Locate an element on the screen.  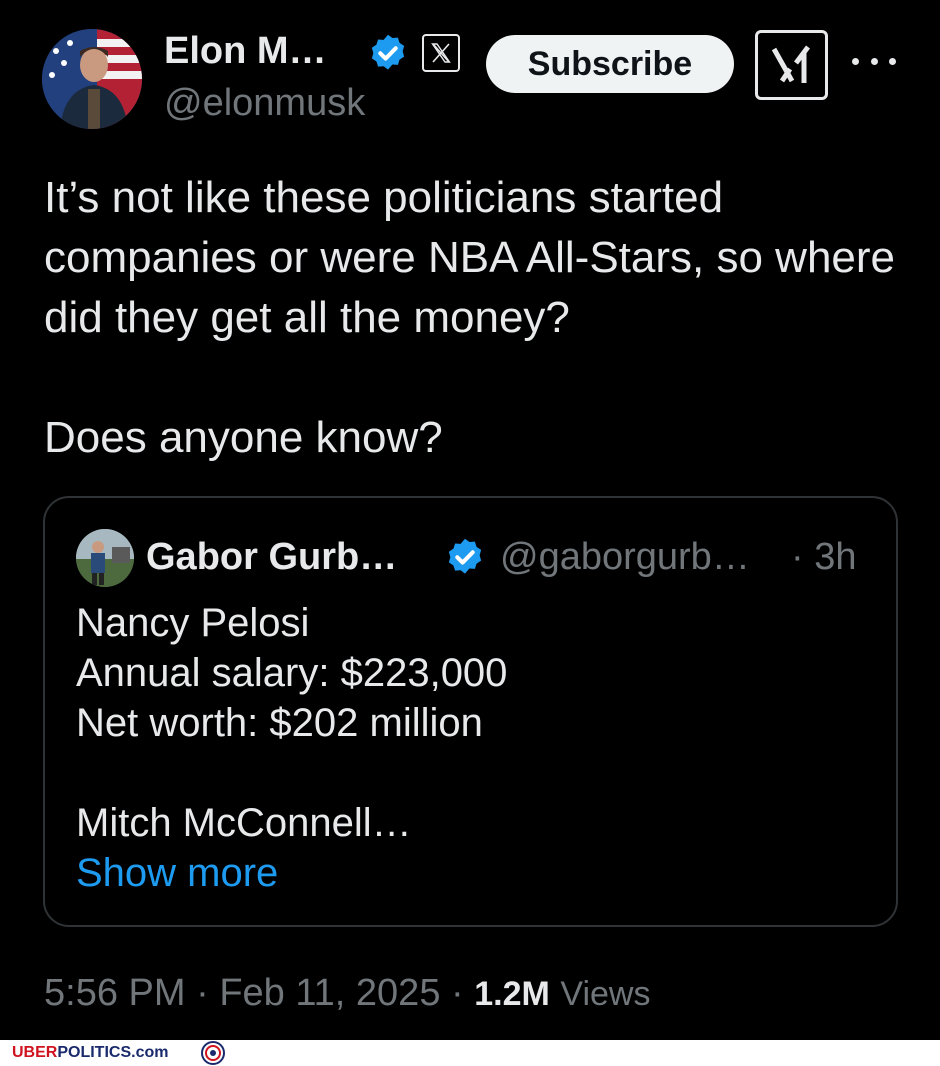
quoted-line: Annual salary: $223,000 is located at coordinates (292, 673).